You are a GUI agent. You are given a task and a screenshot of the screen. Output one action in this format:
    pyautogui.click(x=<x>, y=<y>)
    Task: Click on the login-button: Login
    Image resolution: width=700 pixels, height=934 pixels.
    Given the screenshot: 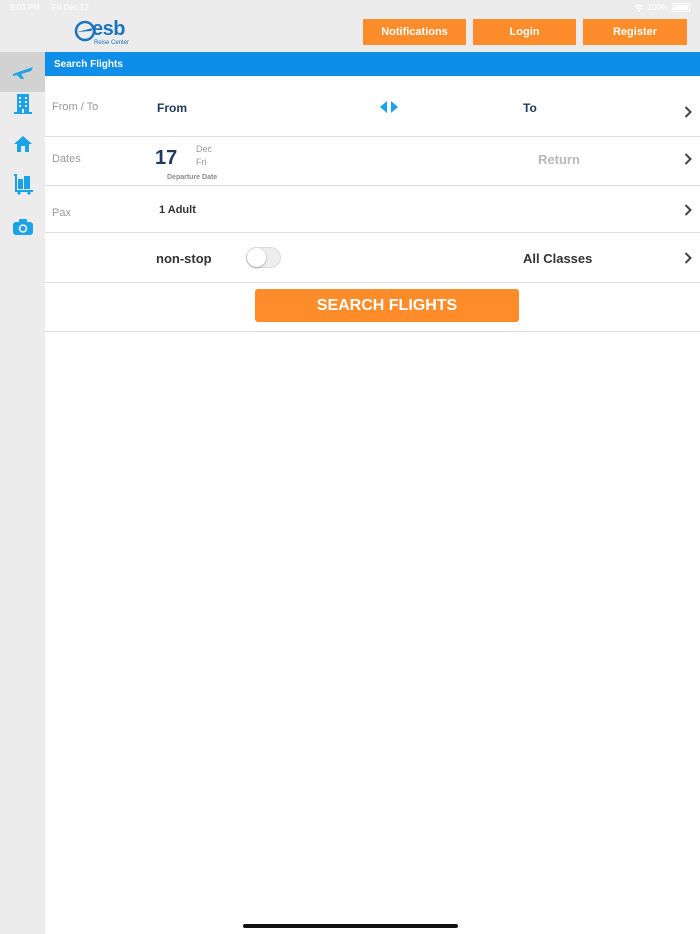 What is the action you would take?
    pyautogui.click(x=524, y=32)
    